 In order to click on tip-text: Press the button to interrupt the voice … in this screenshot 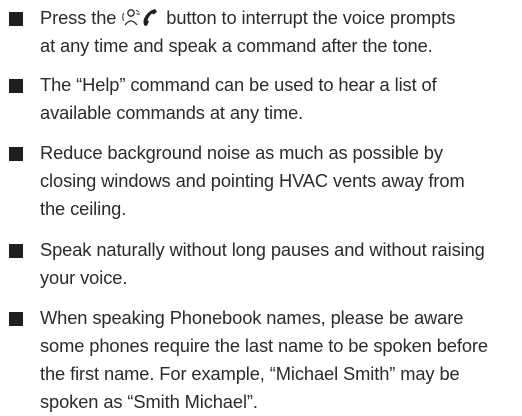, I will do `click(280, 32)`.